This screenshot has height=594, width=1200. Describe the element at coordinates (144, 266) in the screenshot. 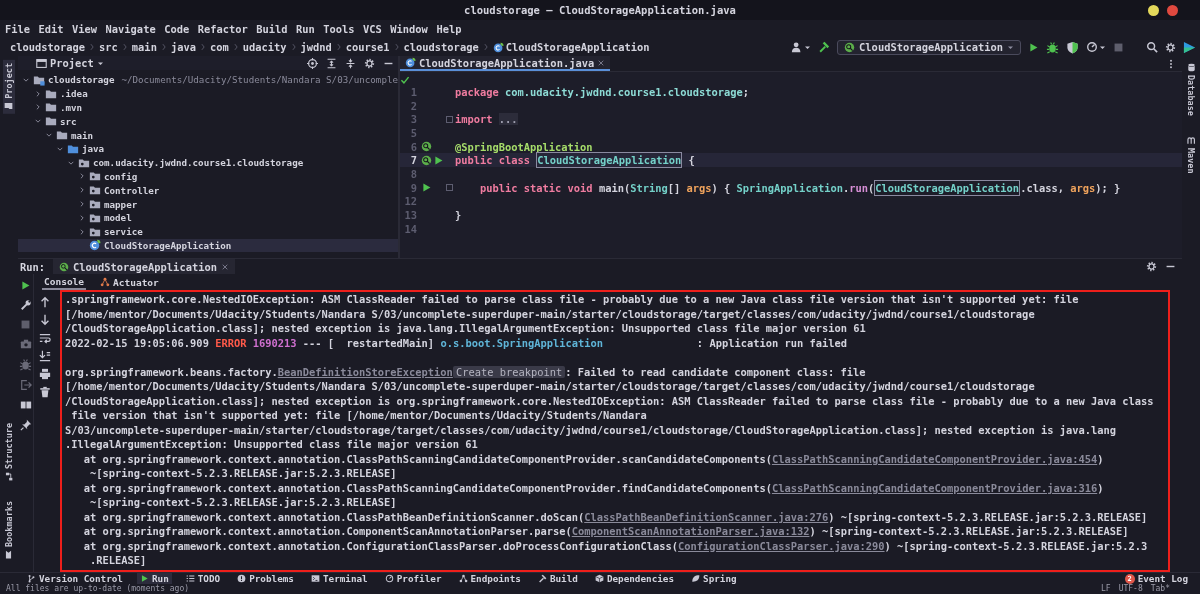

I see `run-tab: CloudStorageApplication` at that location.